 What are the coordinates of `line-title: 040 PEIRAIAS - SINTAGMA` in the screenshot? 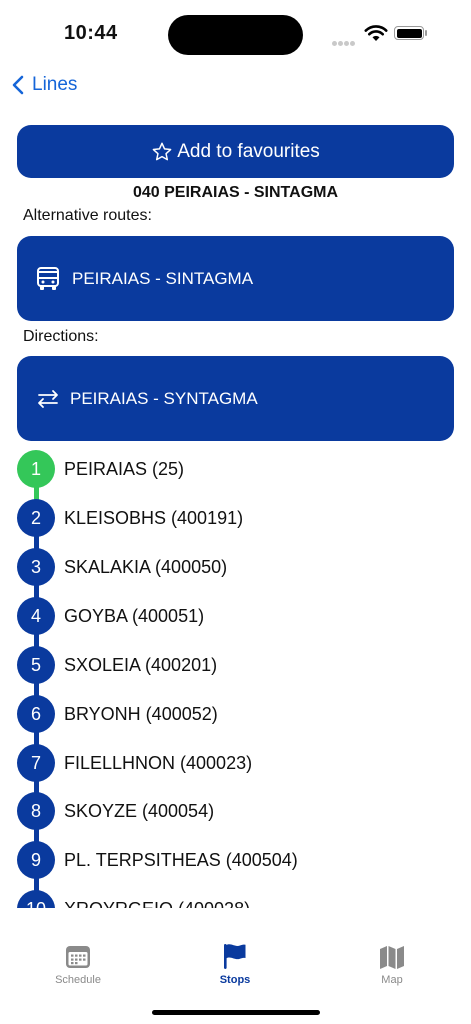 It's located at (235, 192).